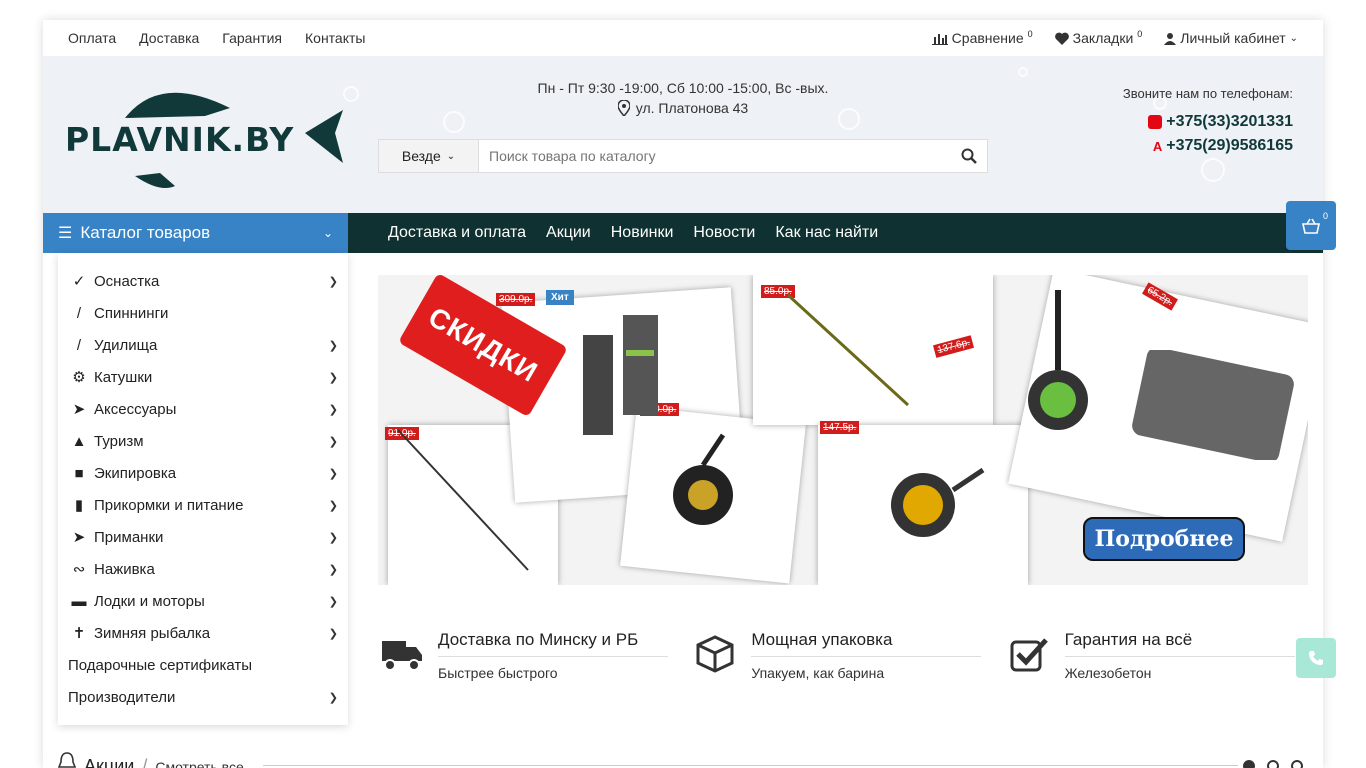  Describe the element at coordinates (939, 39) in the screenshot. I see `bar-chart-icon` at that location.